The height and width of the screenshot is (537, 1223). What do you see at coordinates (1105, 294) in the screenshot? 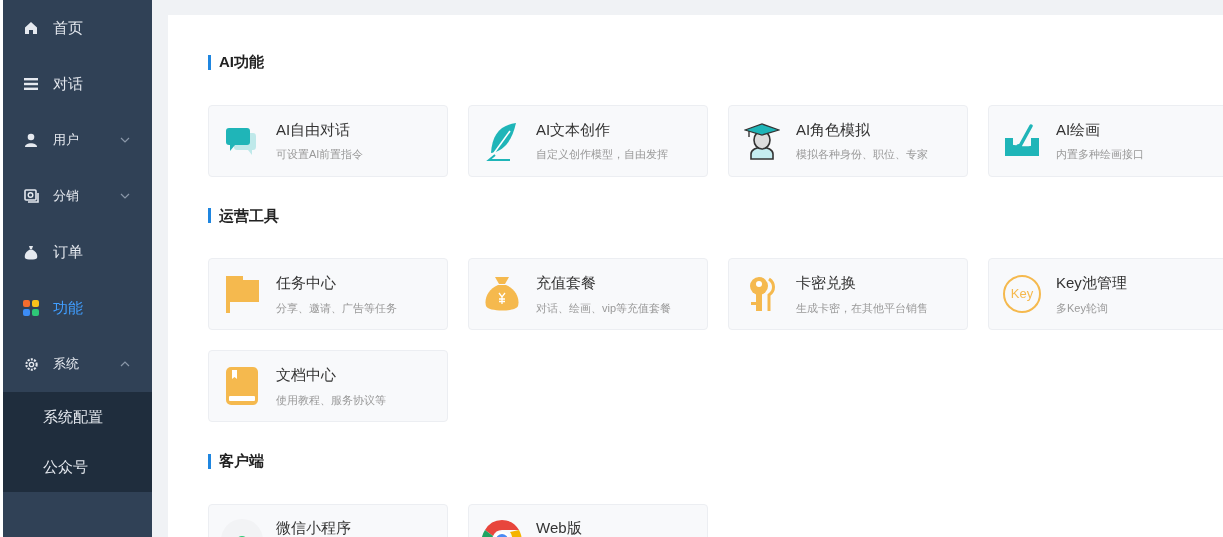
I see `feature-card: Key Key池管理 多Key轮询` at bounding box center [1105, 294].